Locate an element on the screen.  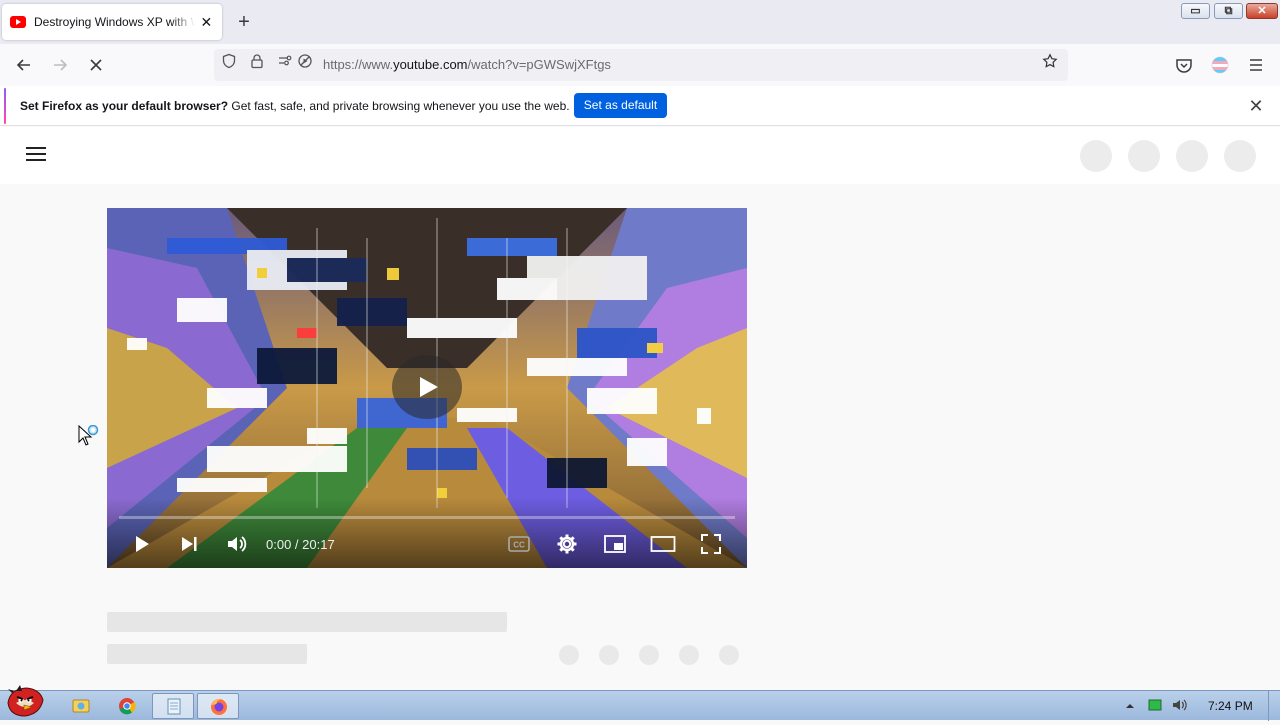
volume-icon is located at coordinates (237, 544).